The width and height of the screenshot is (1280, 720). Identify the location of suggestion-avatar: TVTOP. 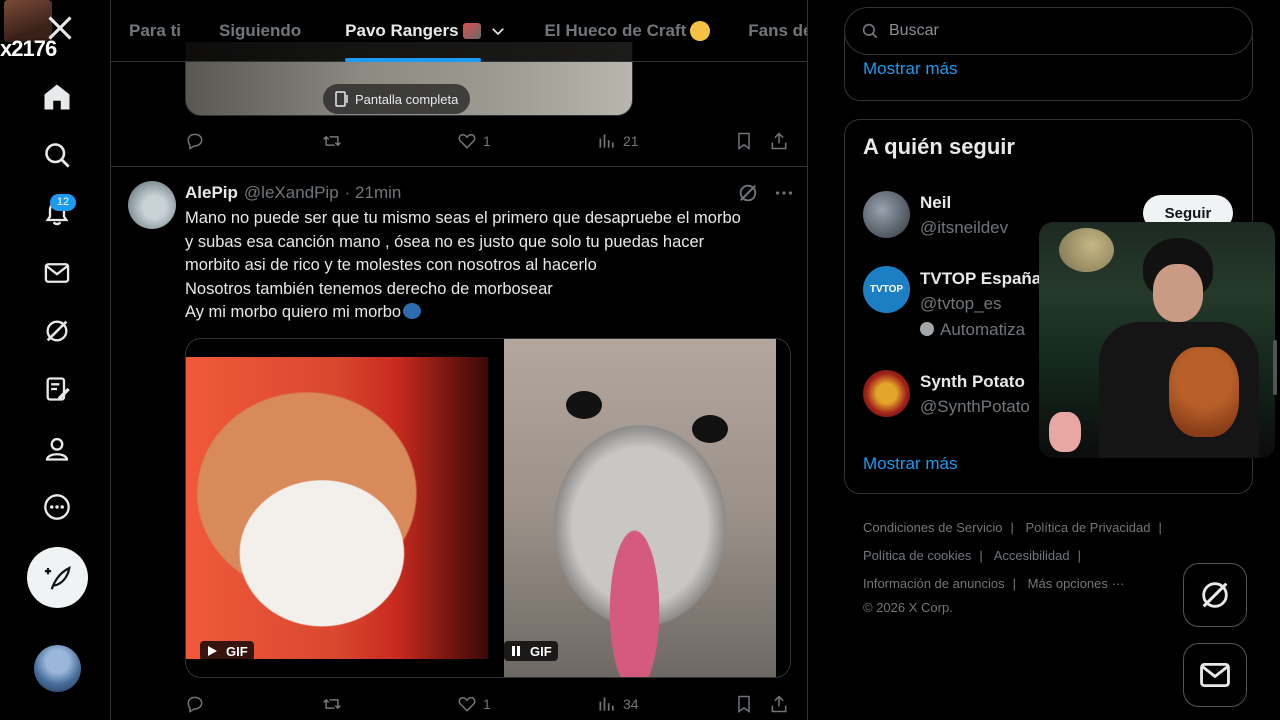
(886, 289).